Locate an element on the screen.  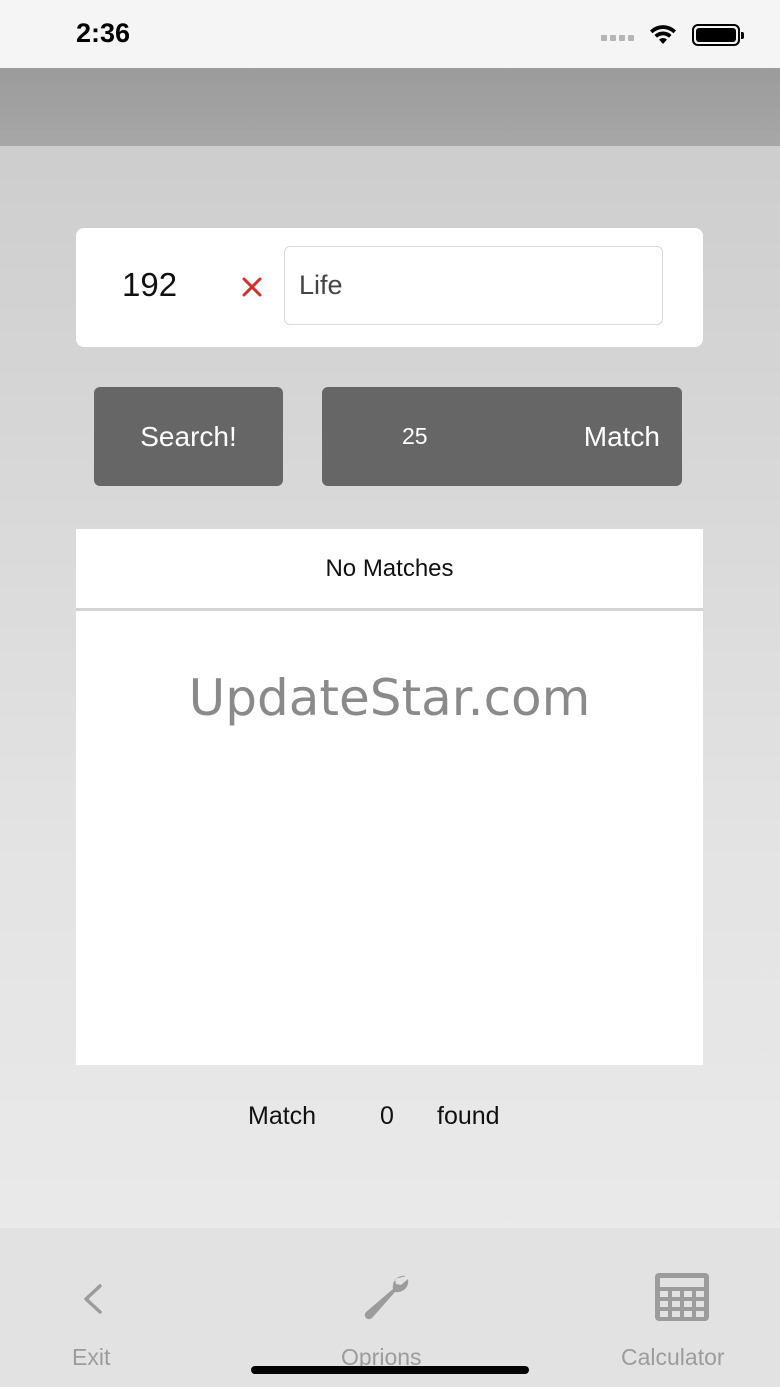
found-suffix: found is located at coordinates (468, 1116).